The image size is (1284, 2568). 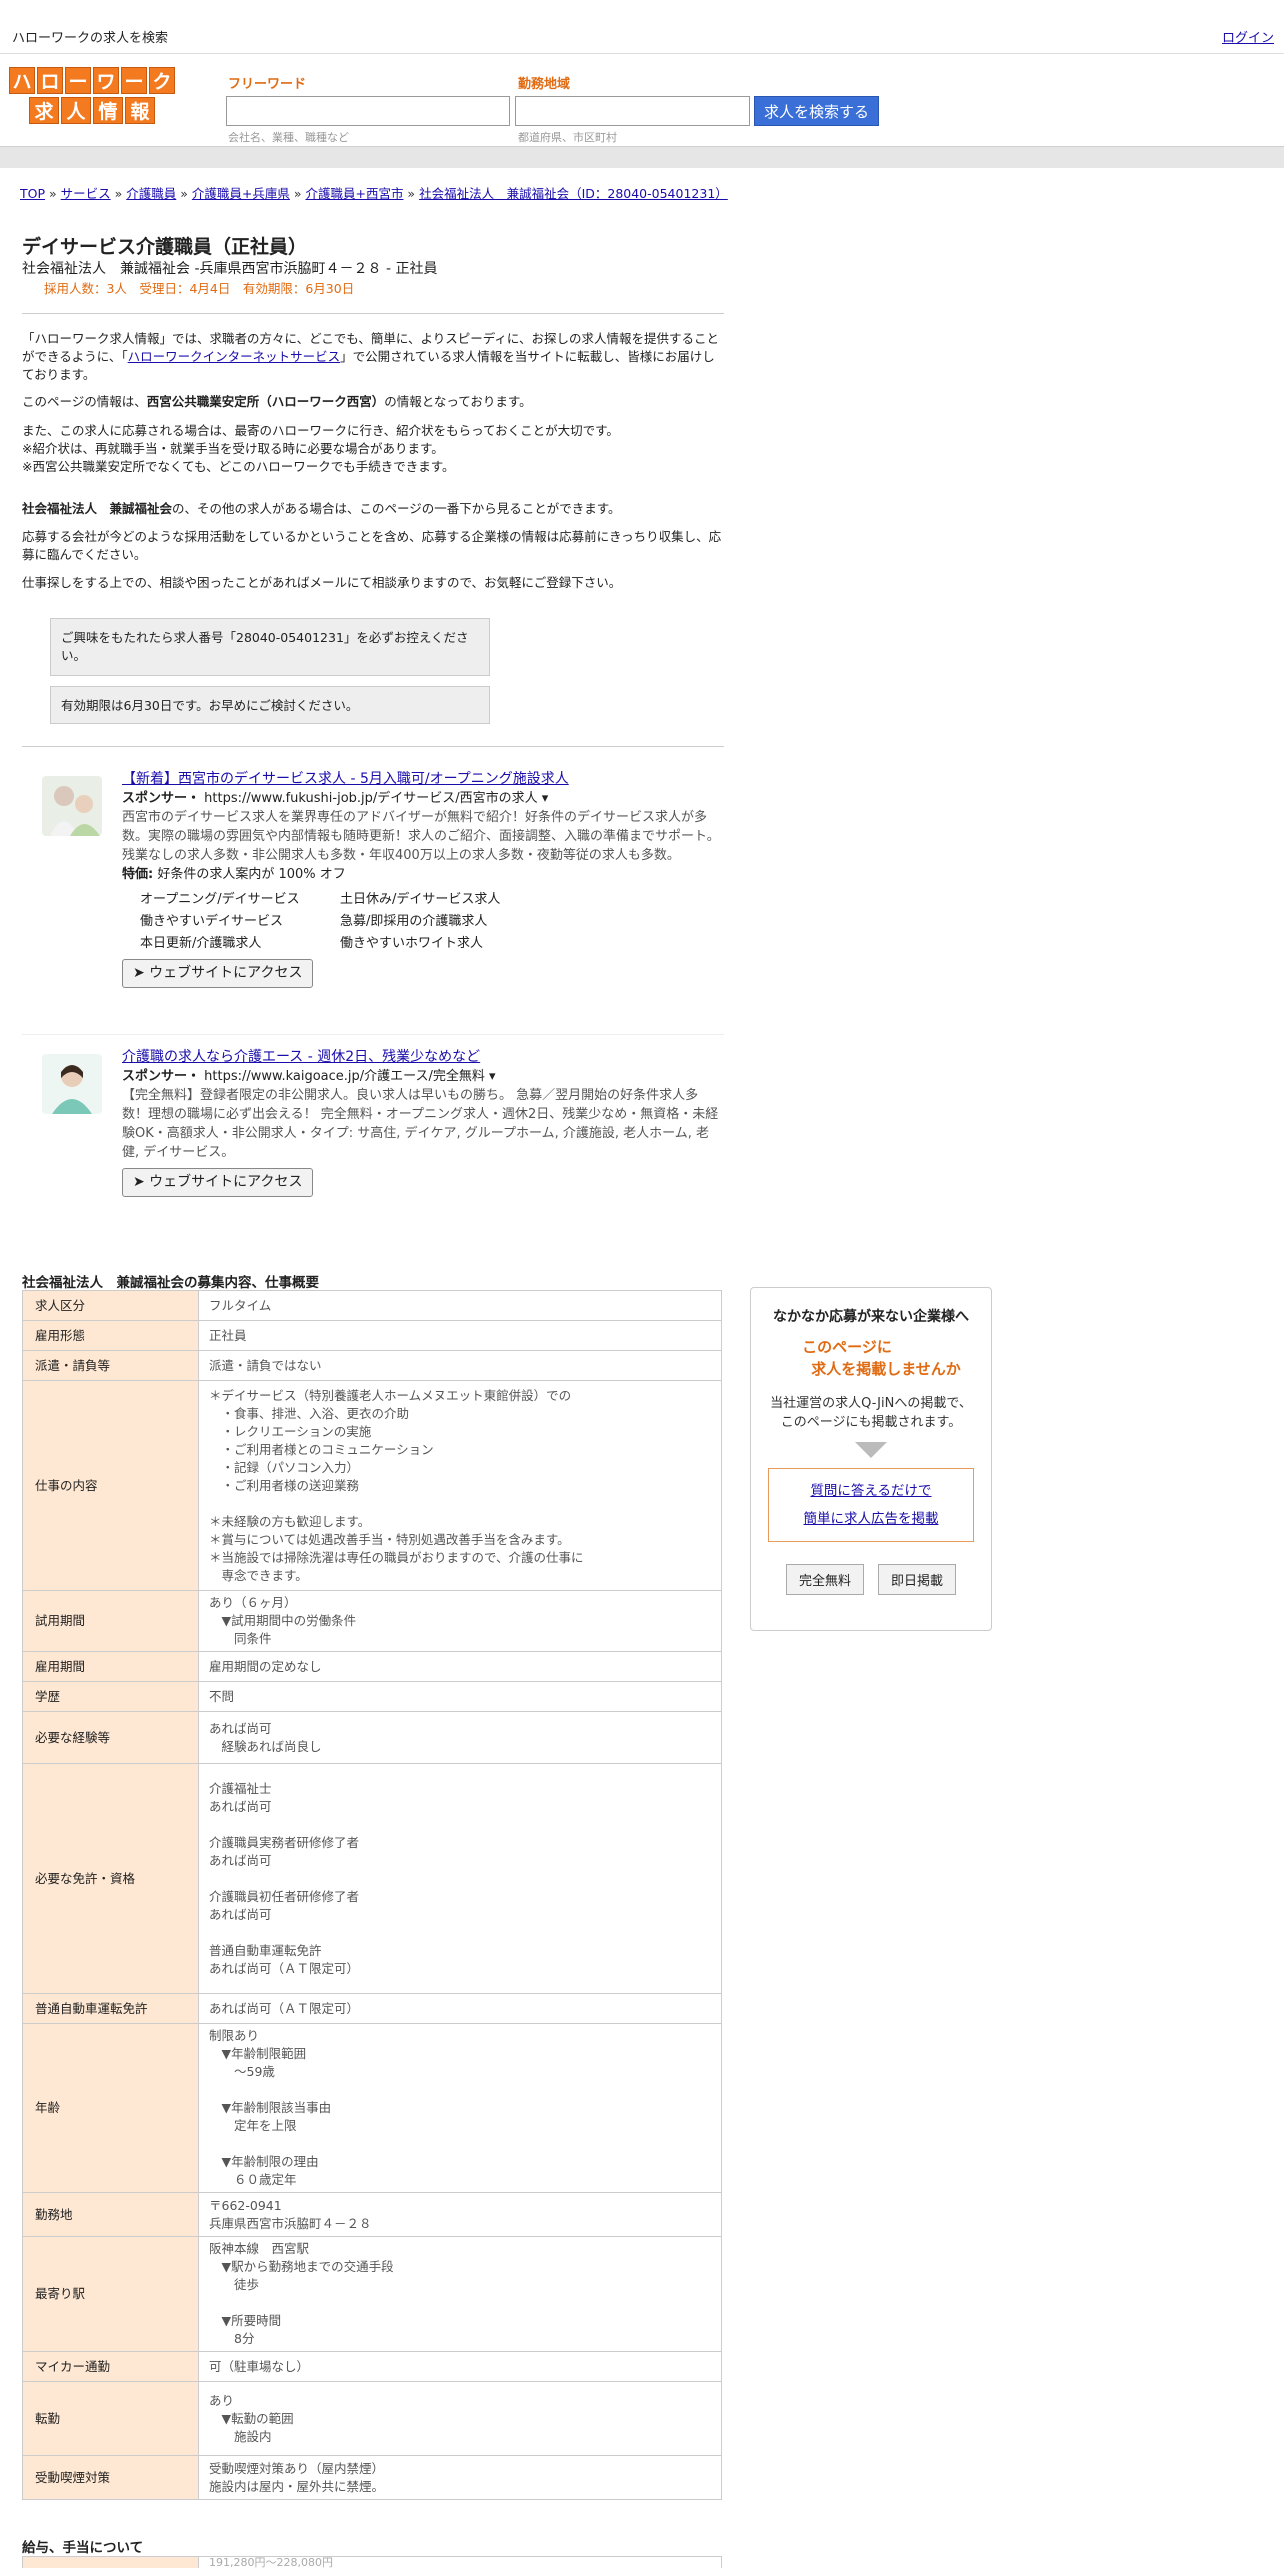 I want to click on search-button: 求人を検索する, so click(x=816, y=111).